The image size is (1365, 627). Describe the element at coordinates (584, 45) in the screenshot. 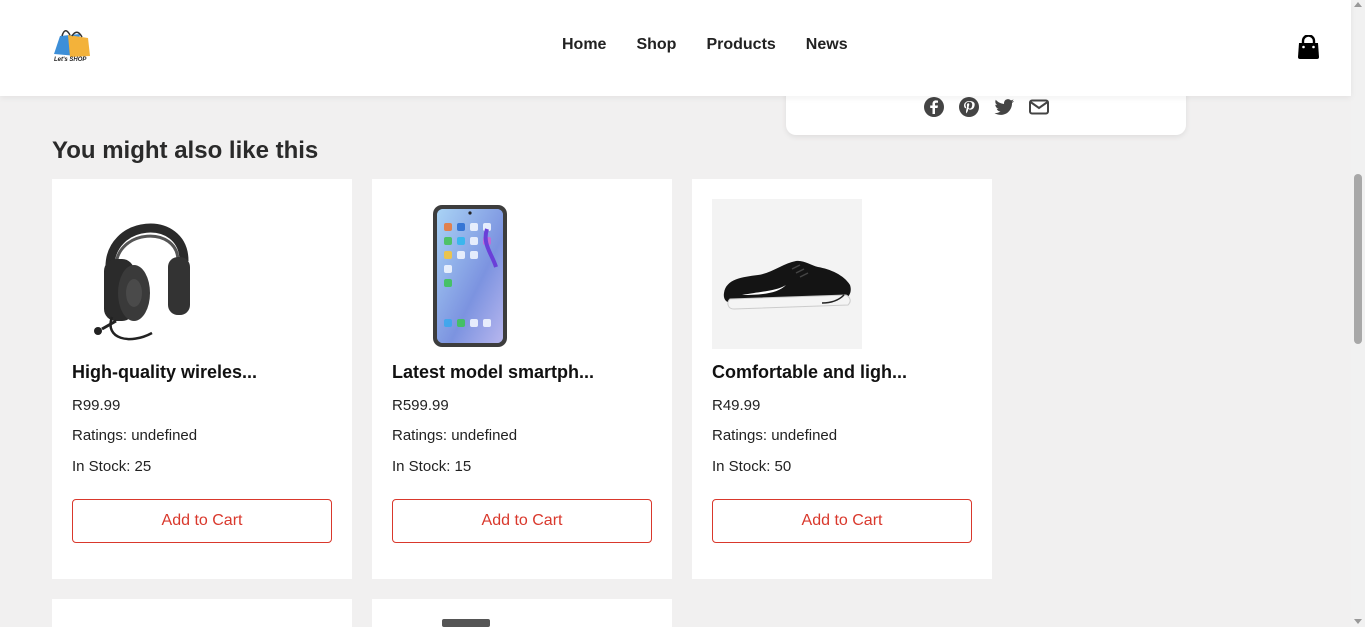

I see `nav-home: Home` at that location.